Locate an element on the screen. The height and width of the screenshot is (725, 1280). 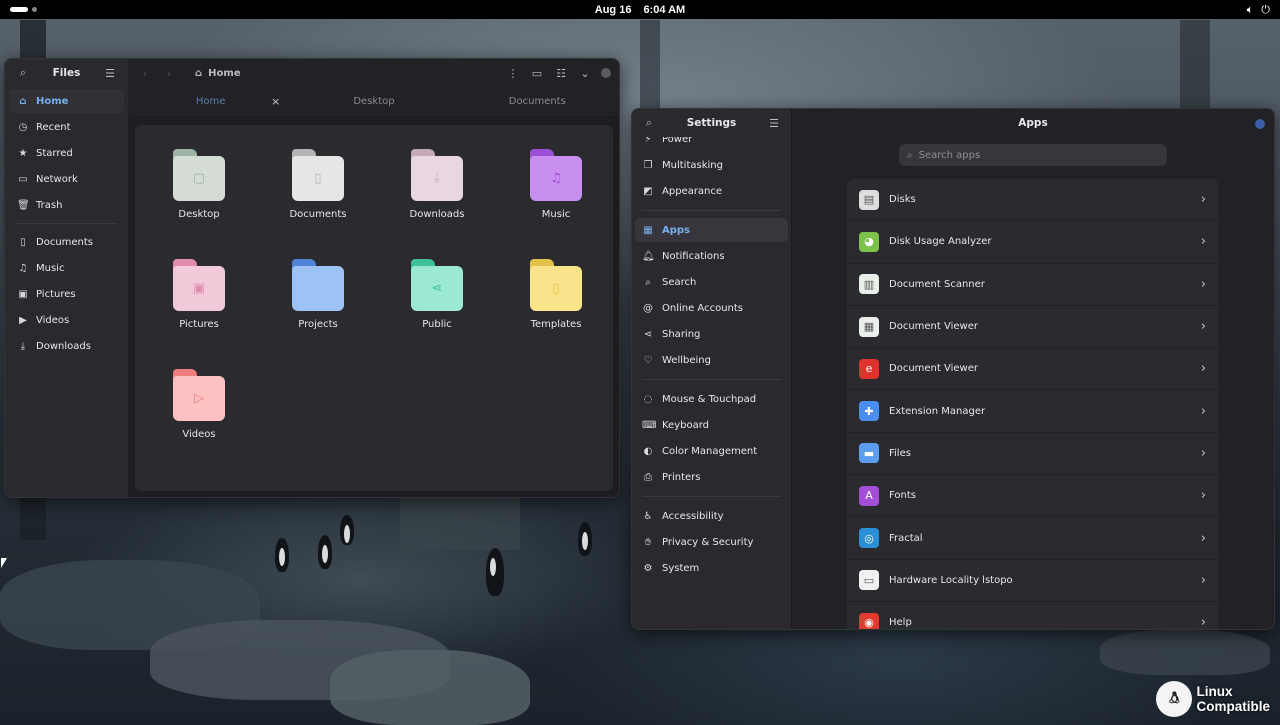
folder-projects: Projects is located at coordinates (318, 294).